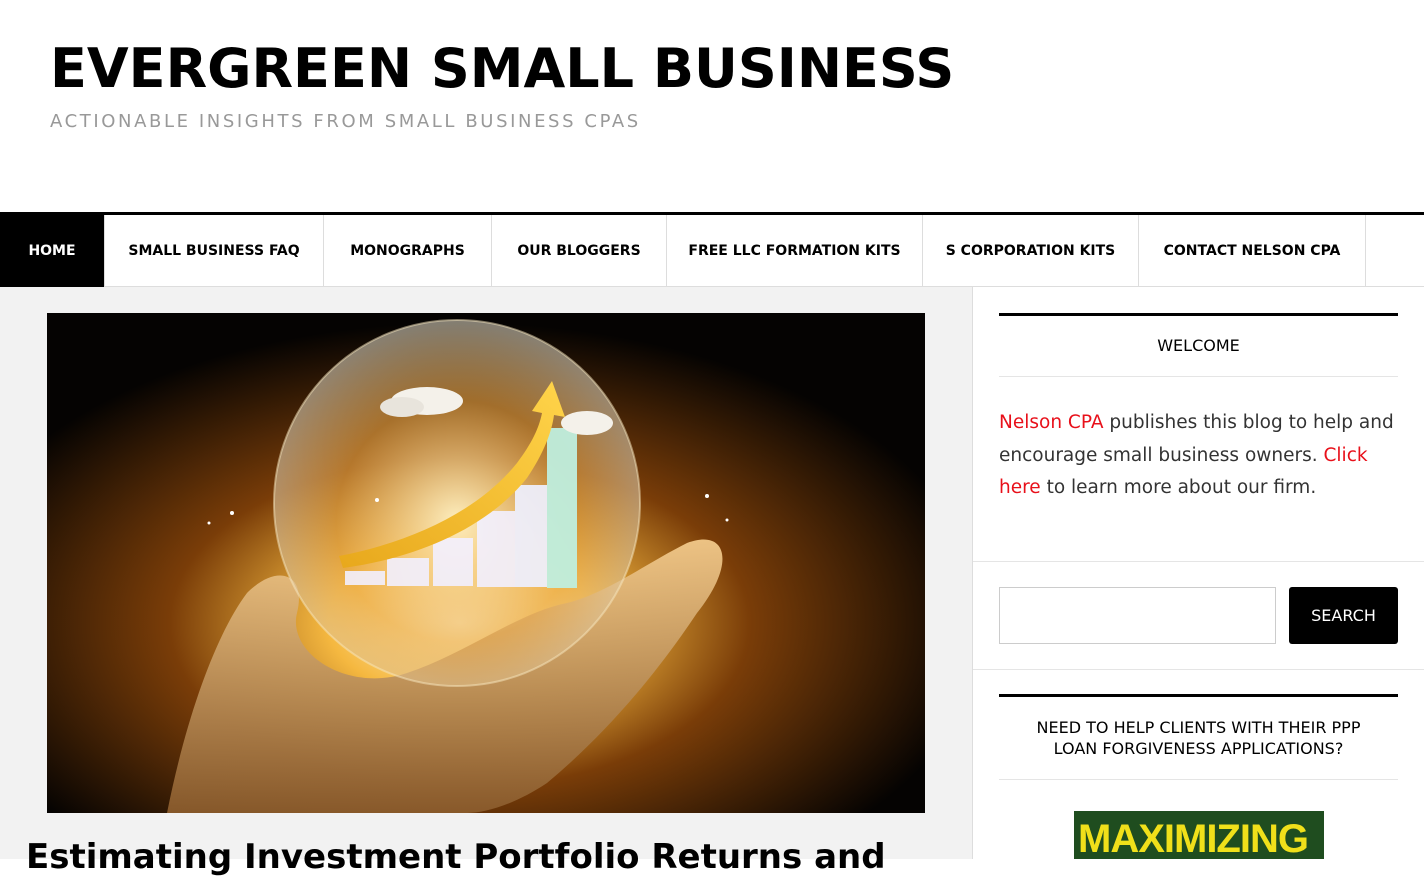 The height and width of the screenshot is (877, 1424). I want to click on book-cover-text: MAXIMIZING, so click(1193, 838).